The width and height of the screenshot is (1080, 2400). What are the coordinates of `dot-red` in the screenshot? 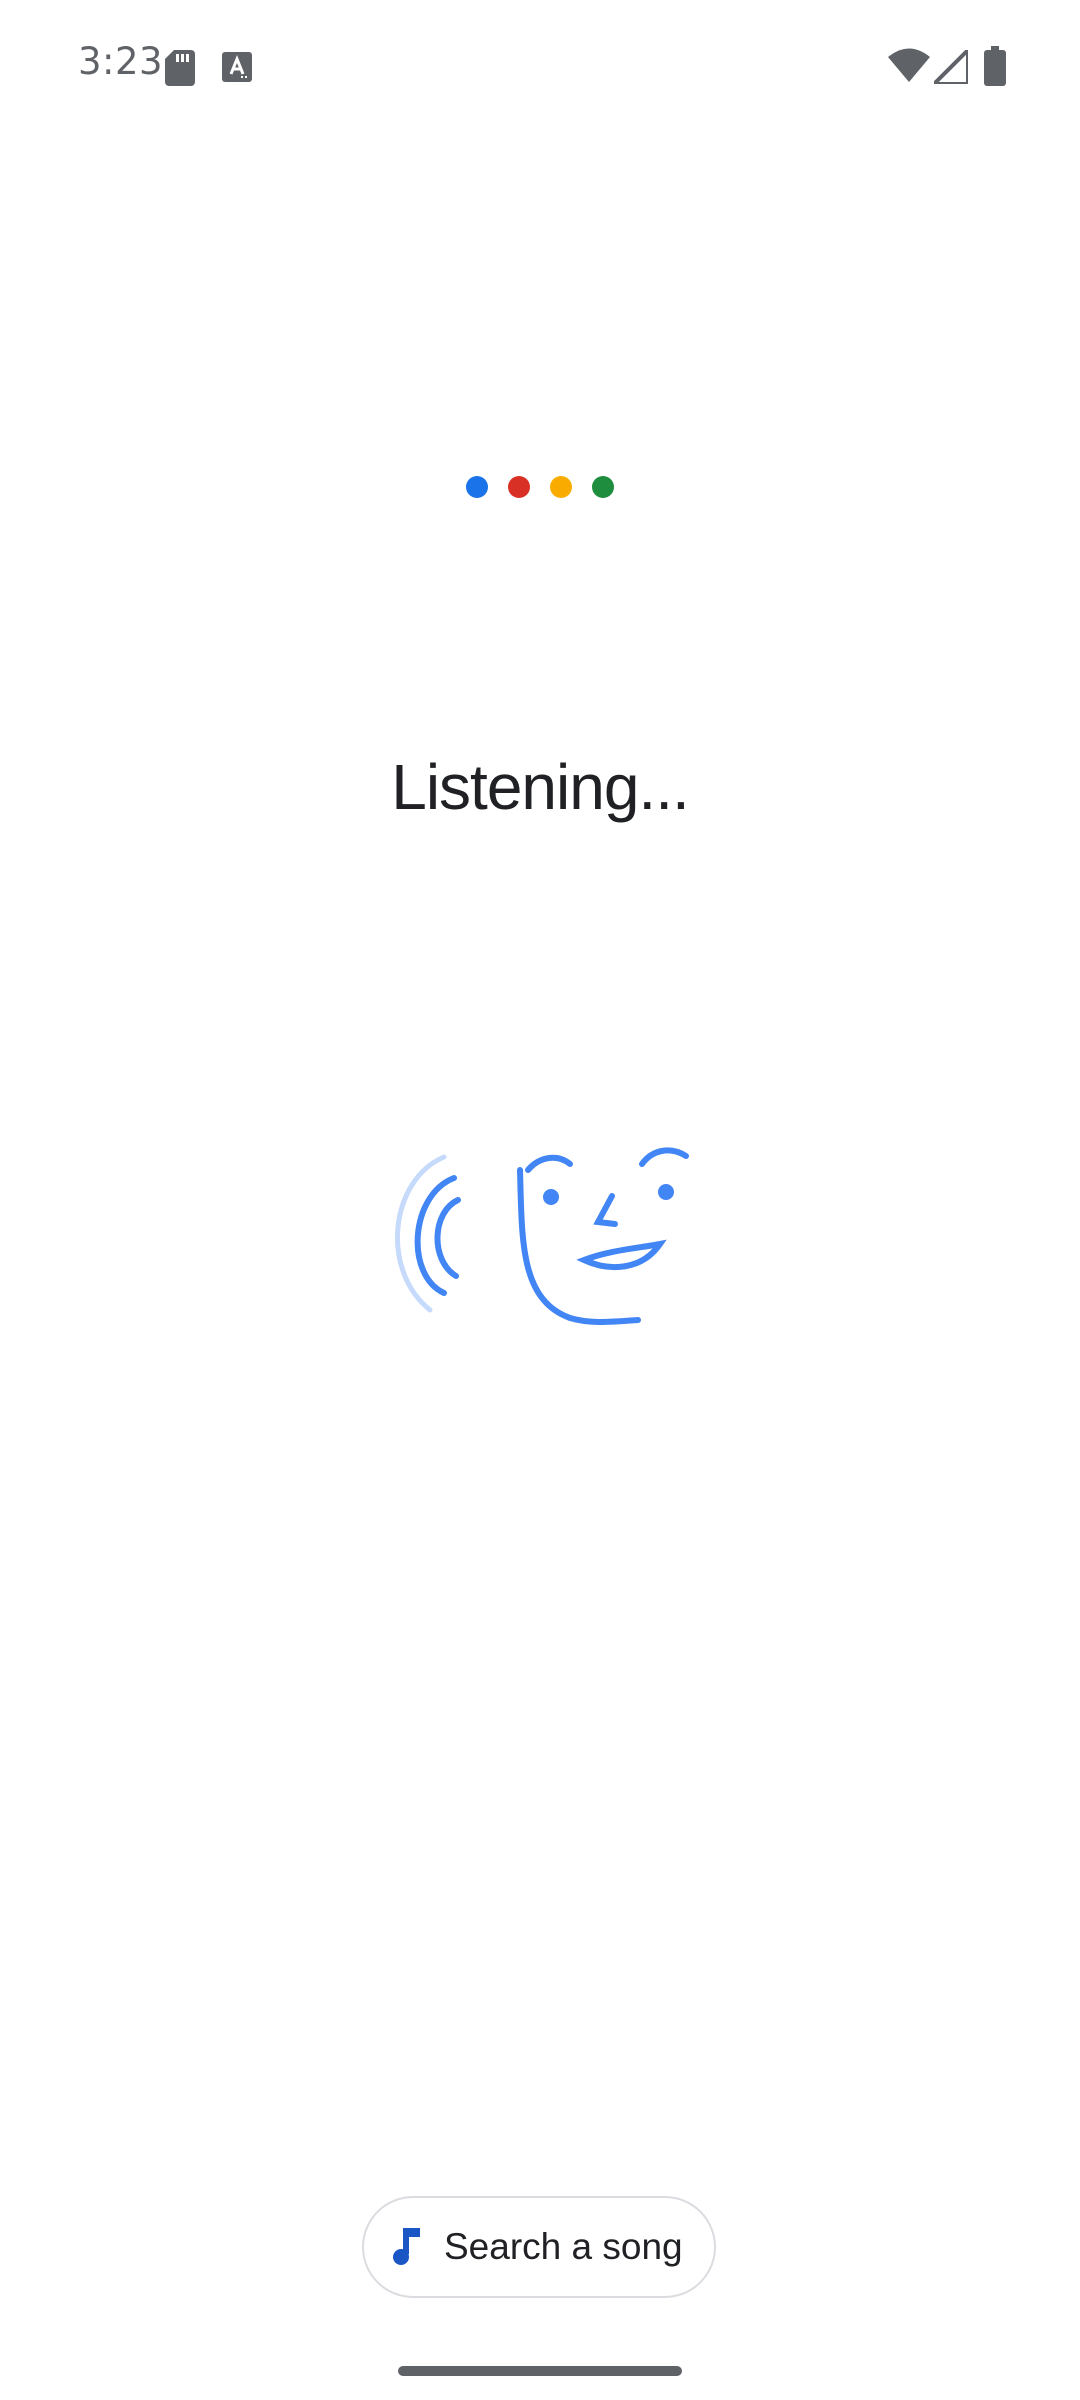 It's located at (519, 487).